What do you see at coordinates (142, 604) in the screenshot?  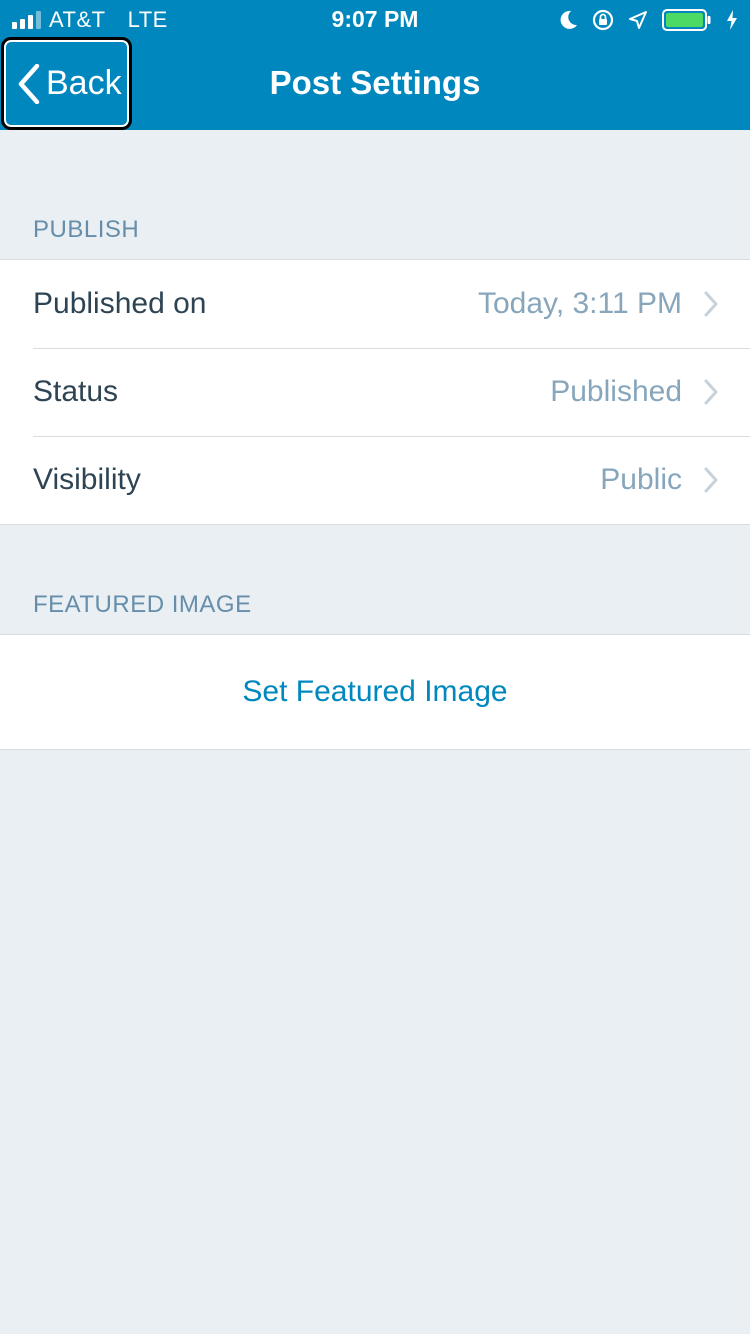 I see `section-header-featured-image: FEATURED IMAGE` at bounding box center [142, 604].